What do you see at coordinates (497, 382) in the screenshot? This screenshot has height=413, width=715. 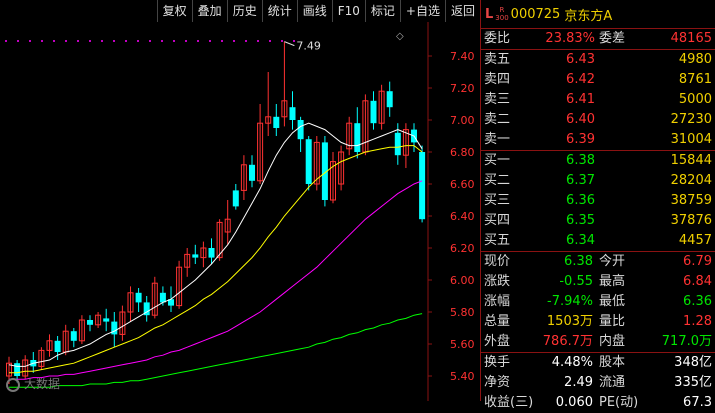 I see `fund-label: 净资` at bounding box center [497, 382].